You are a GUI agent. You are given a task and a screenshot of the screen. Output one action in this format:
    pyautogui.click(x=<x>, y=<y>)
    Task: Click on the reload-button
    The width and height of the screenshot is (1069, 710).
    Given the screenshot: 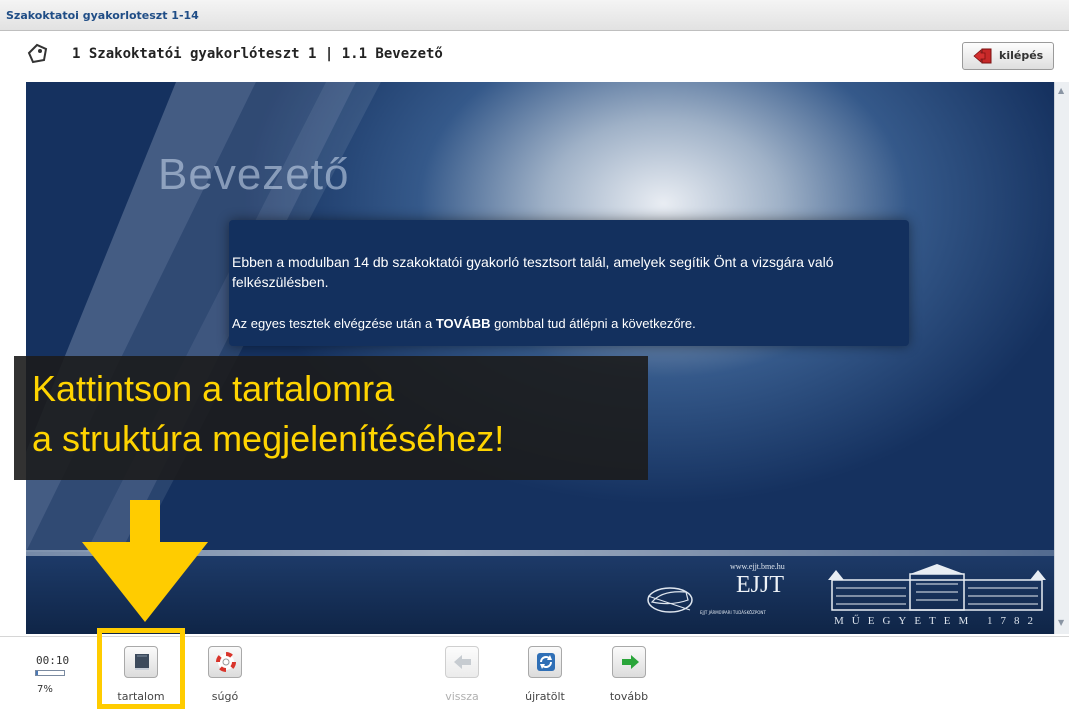 What is the action you would take?
    pyautogui.click(x=545, y=662)
    